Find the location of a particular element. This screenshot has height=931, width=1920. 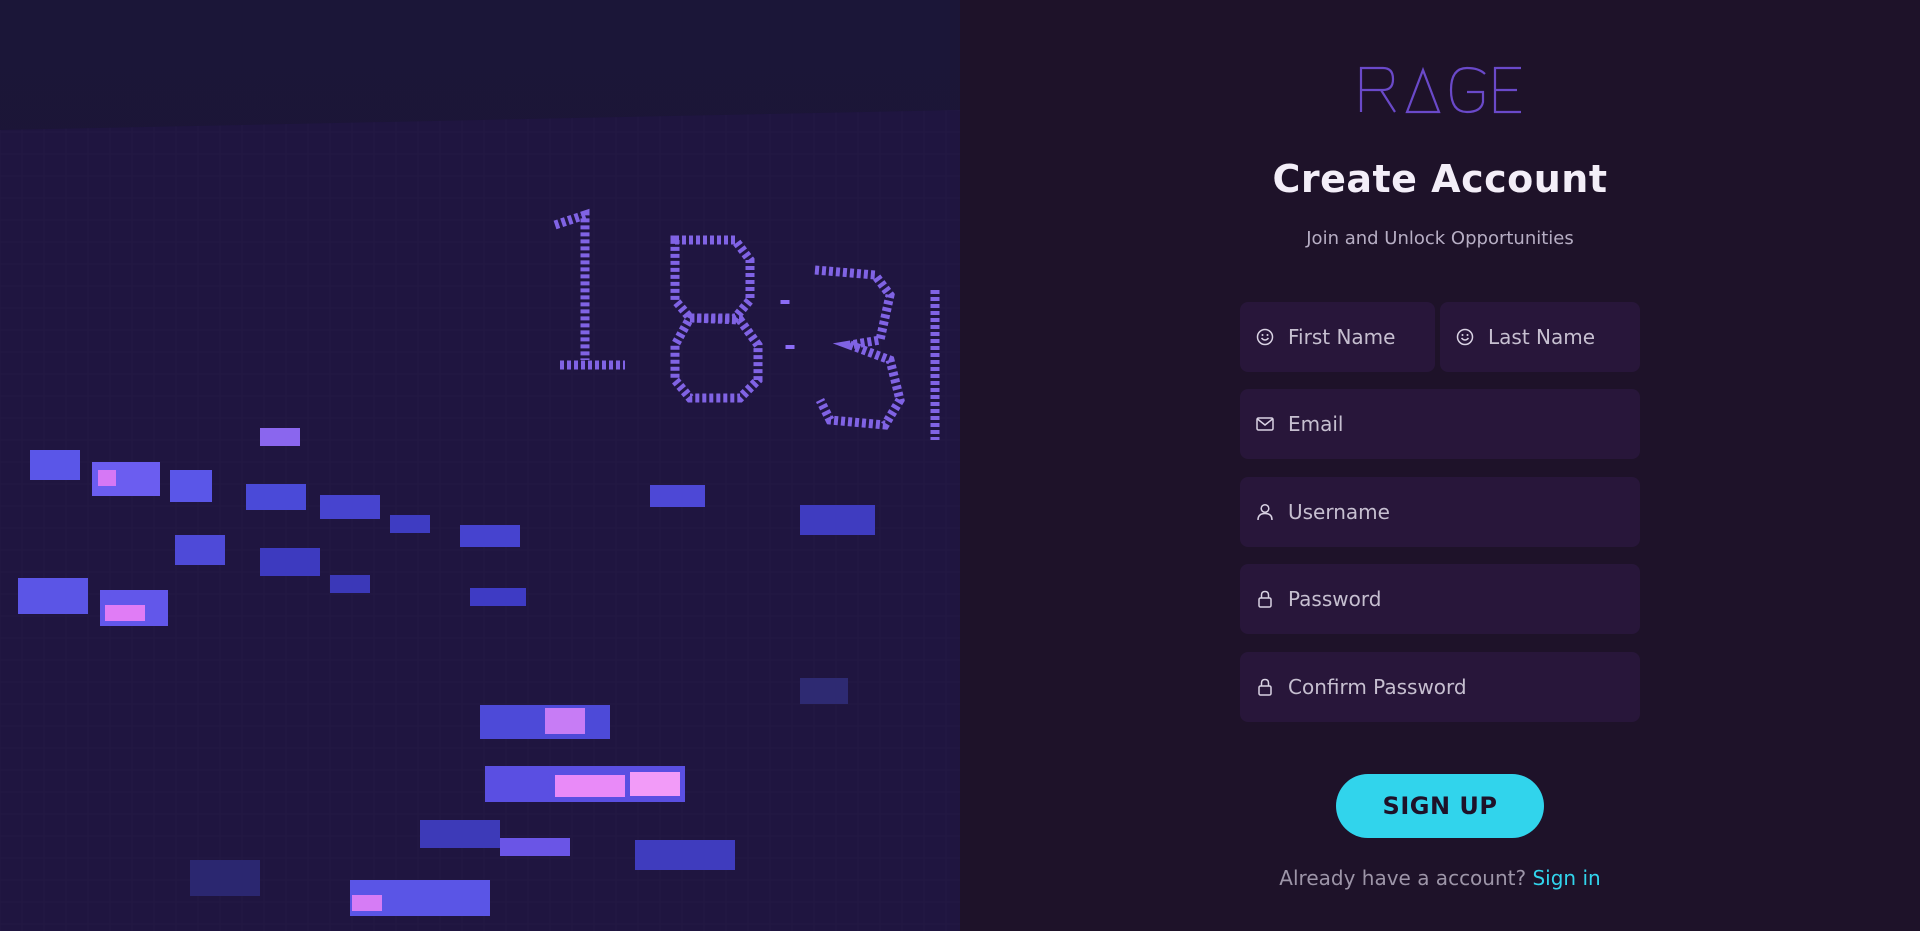

sign-in-prompt-text: Already have a account? is located at coordinates (1403, 878).